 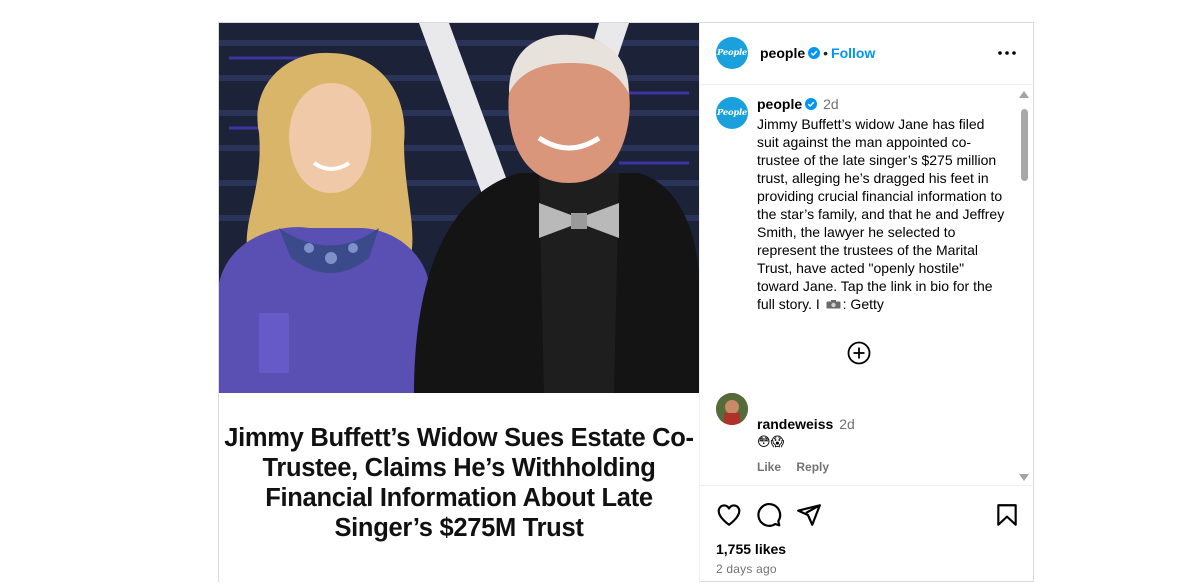 What do you see at coordinates (1007, 515) in the screenshot?
I see `bookmark-icon` at bounding box center [1007, 515].